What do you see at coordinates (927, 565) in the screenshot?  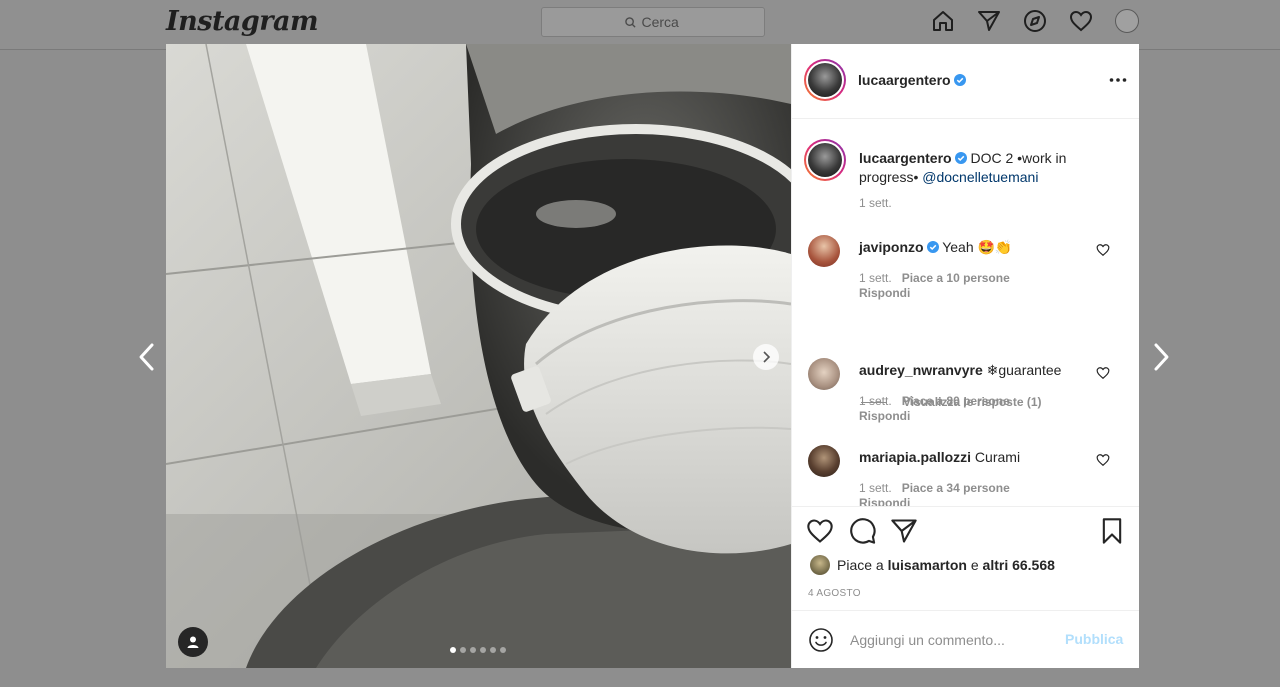 I see `liker-username: luisamarton` at bounding box center [927, 565].